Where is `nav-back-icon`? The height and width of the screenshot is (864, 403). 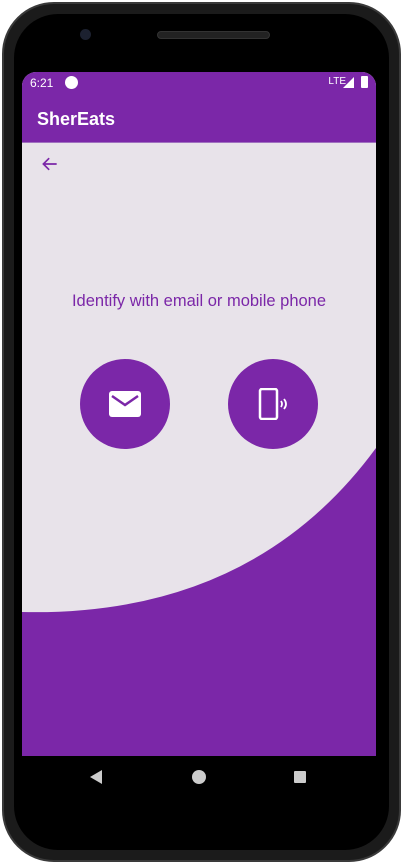
nav-back-icon is located at coordinates (96, 777).